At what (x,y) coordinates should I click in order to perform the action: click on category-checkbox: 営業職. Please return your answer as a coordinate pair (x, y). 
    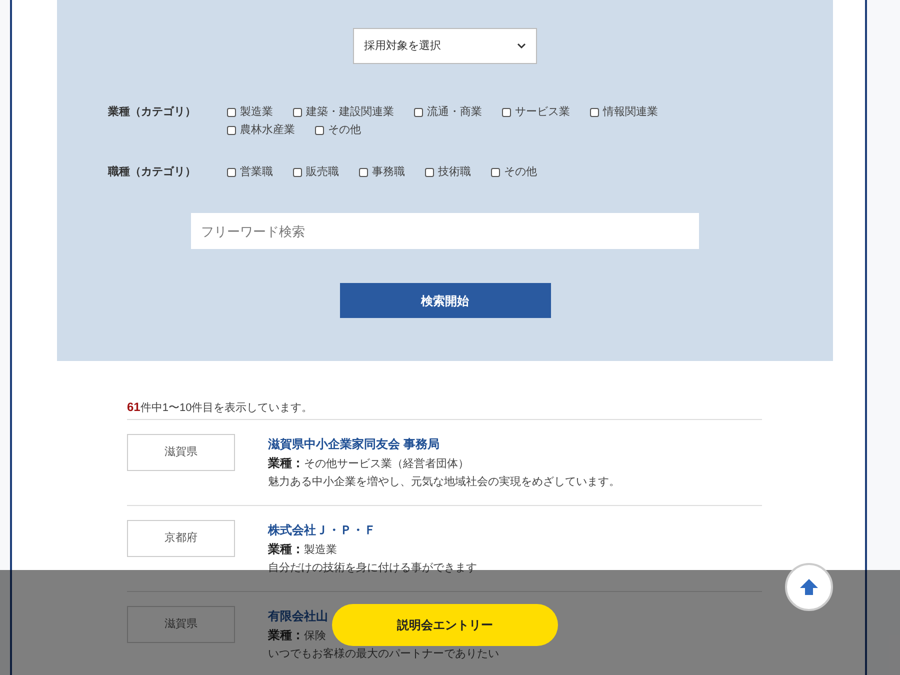
    Looking at the image, I should click on (250, 172).